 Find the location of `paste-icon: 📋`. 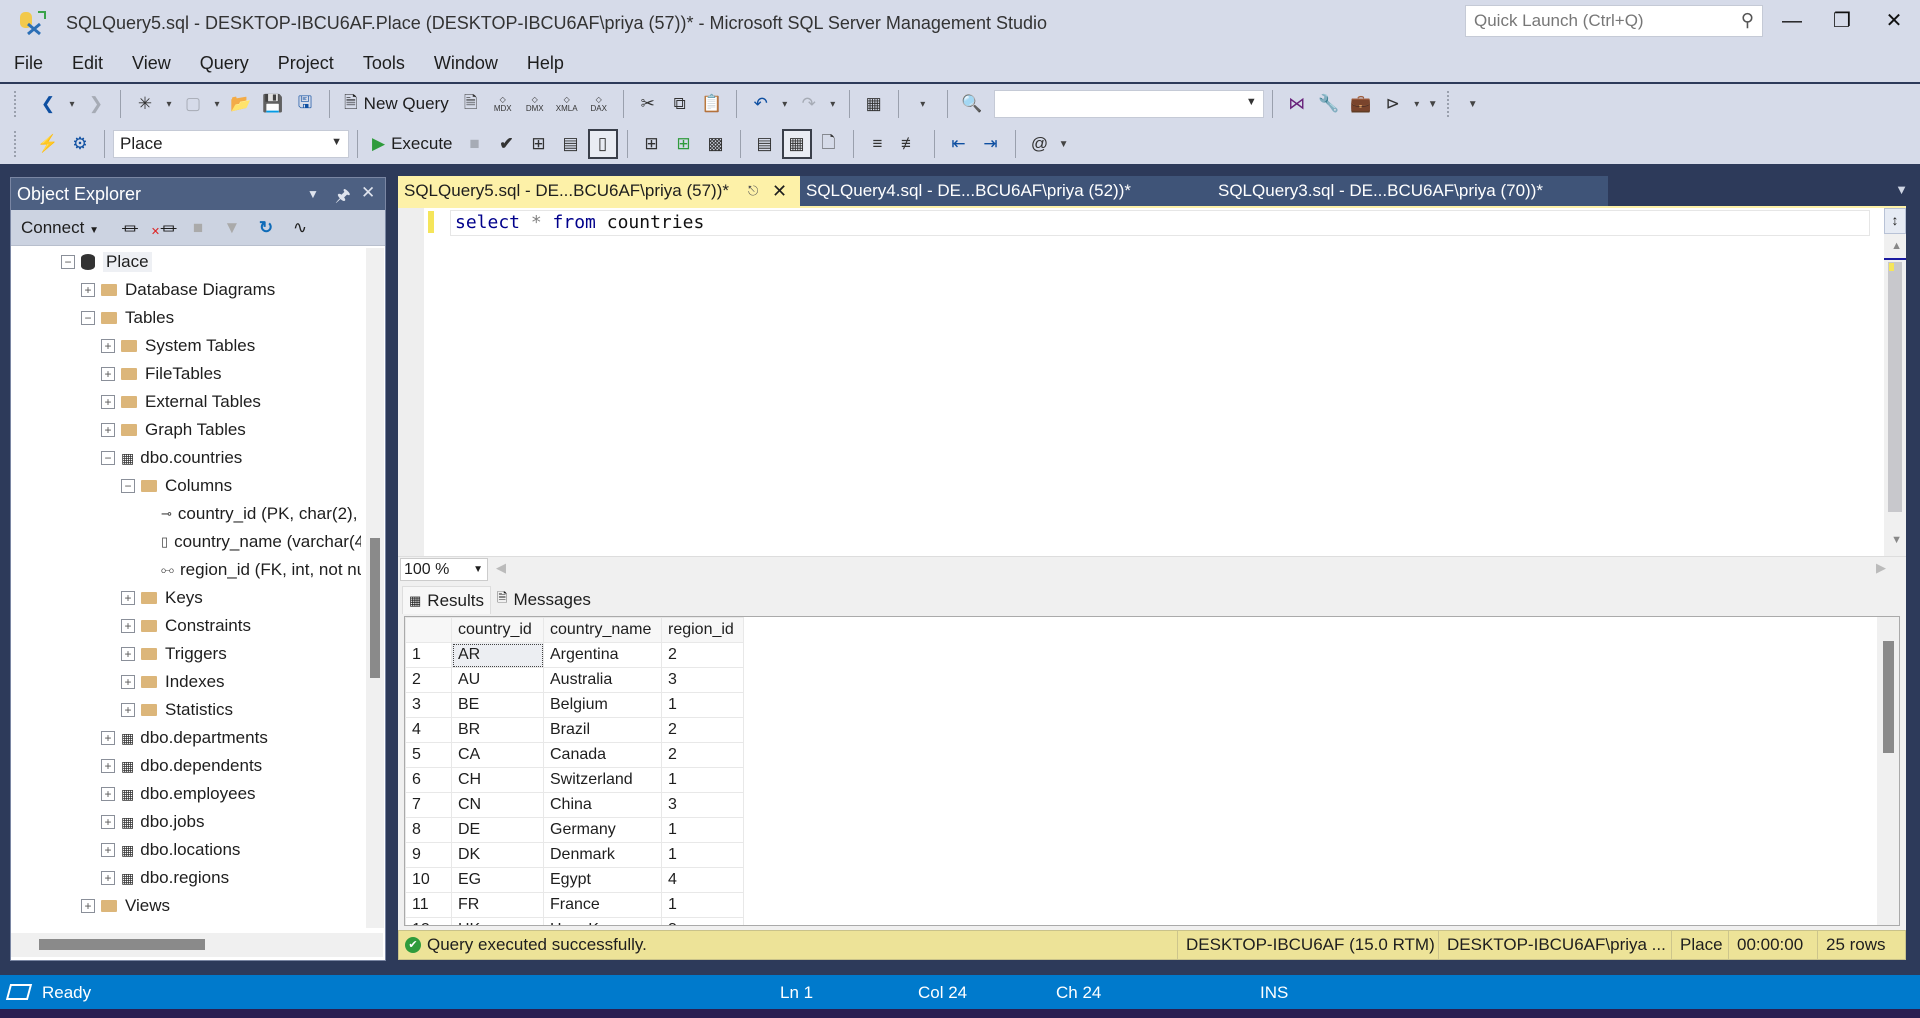

paste-icon: 📋 is located at coordinates (712, 104).